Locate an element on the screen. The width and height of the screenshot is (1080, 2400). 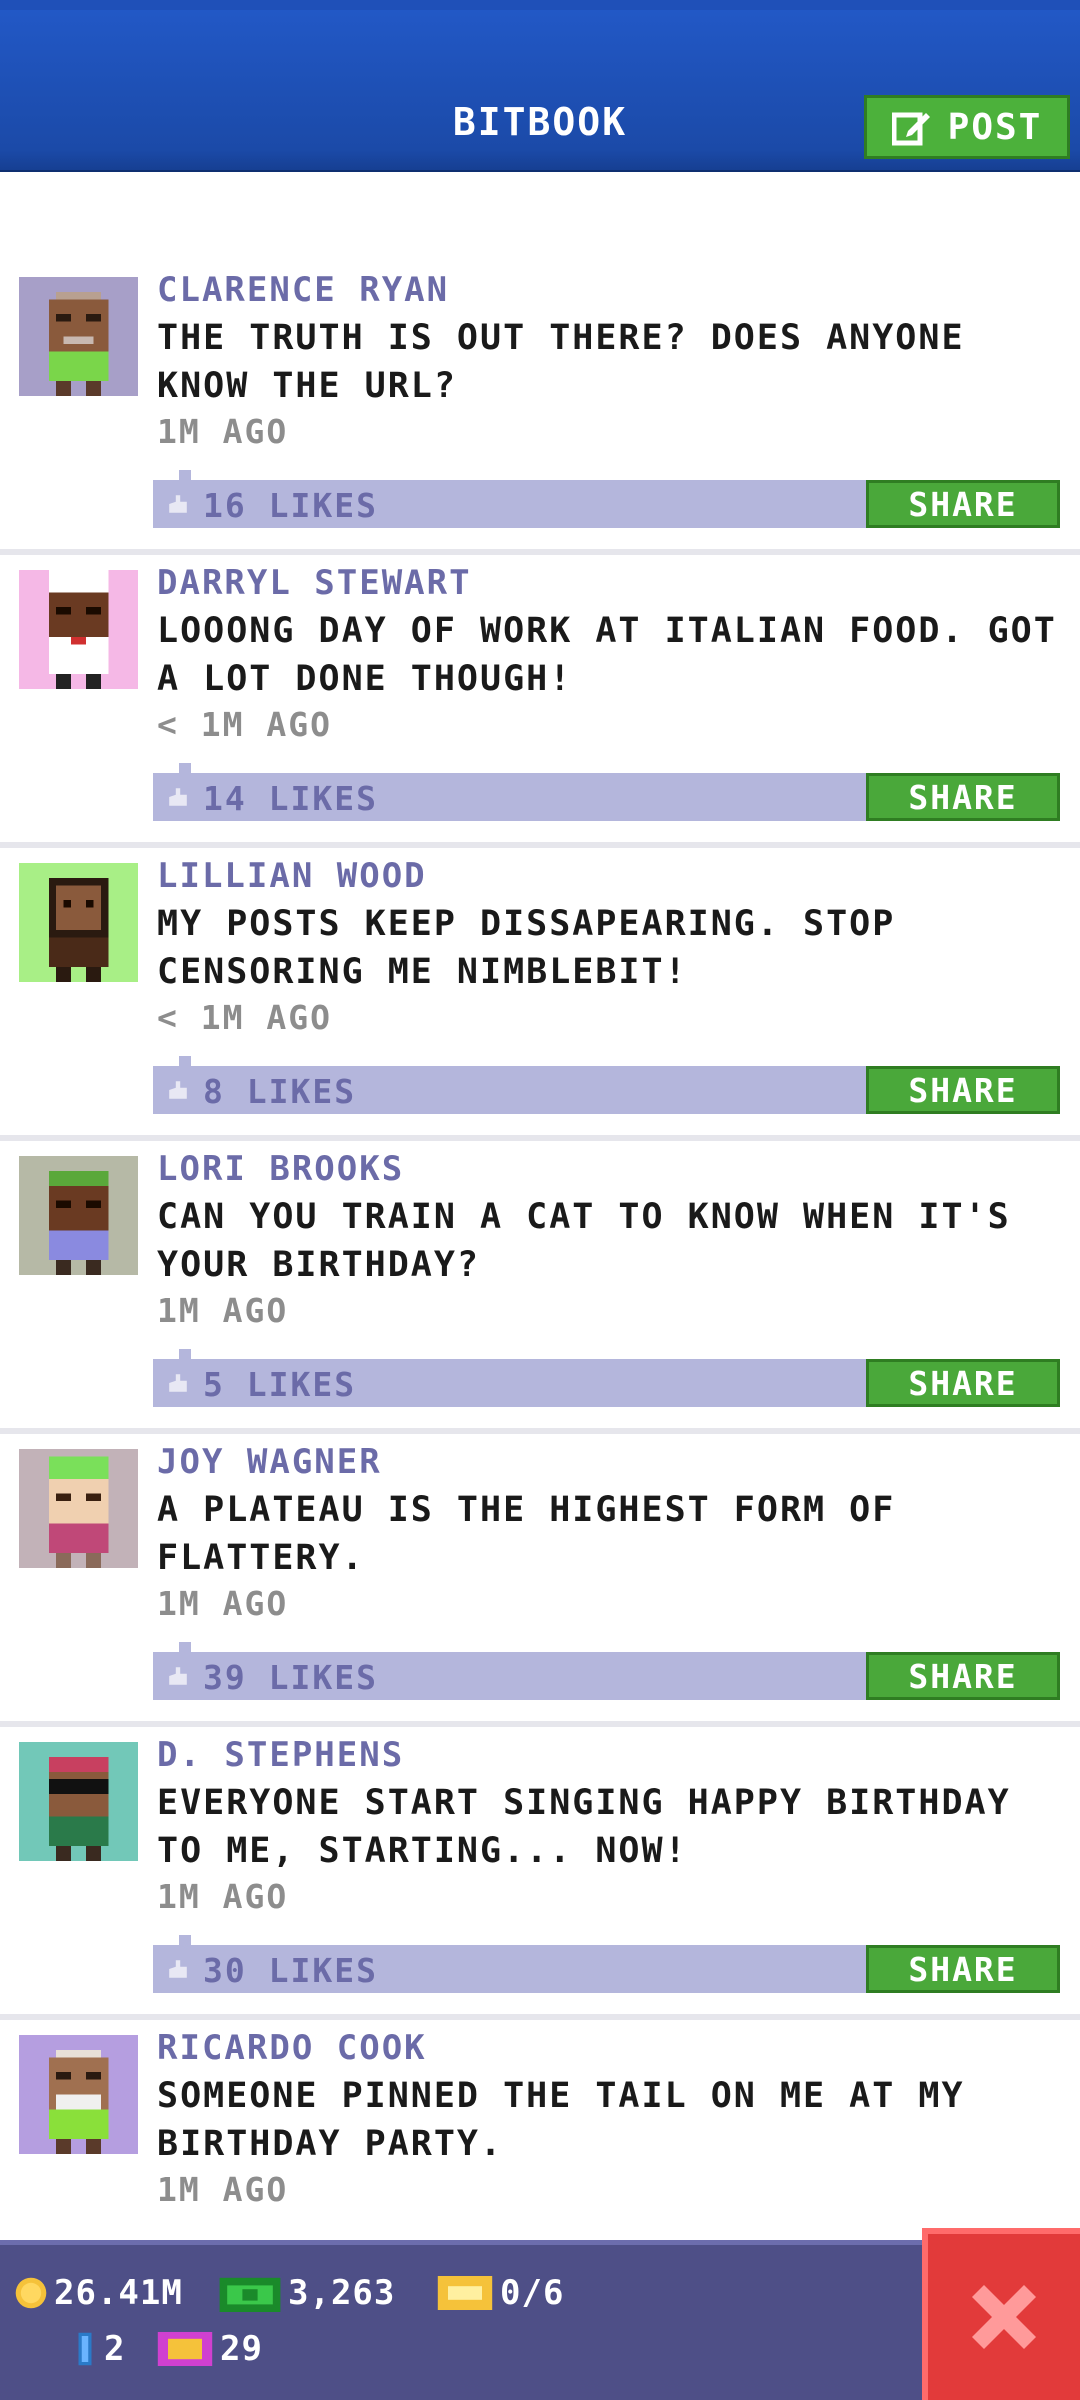
likes-count: 5 LIKES is located at coordinates (280, 1384).